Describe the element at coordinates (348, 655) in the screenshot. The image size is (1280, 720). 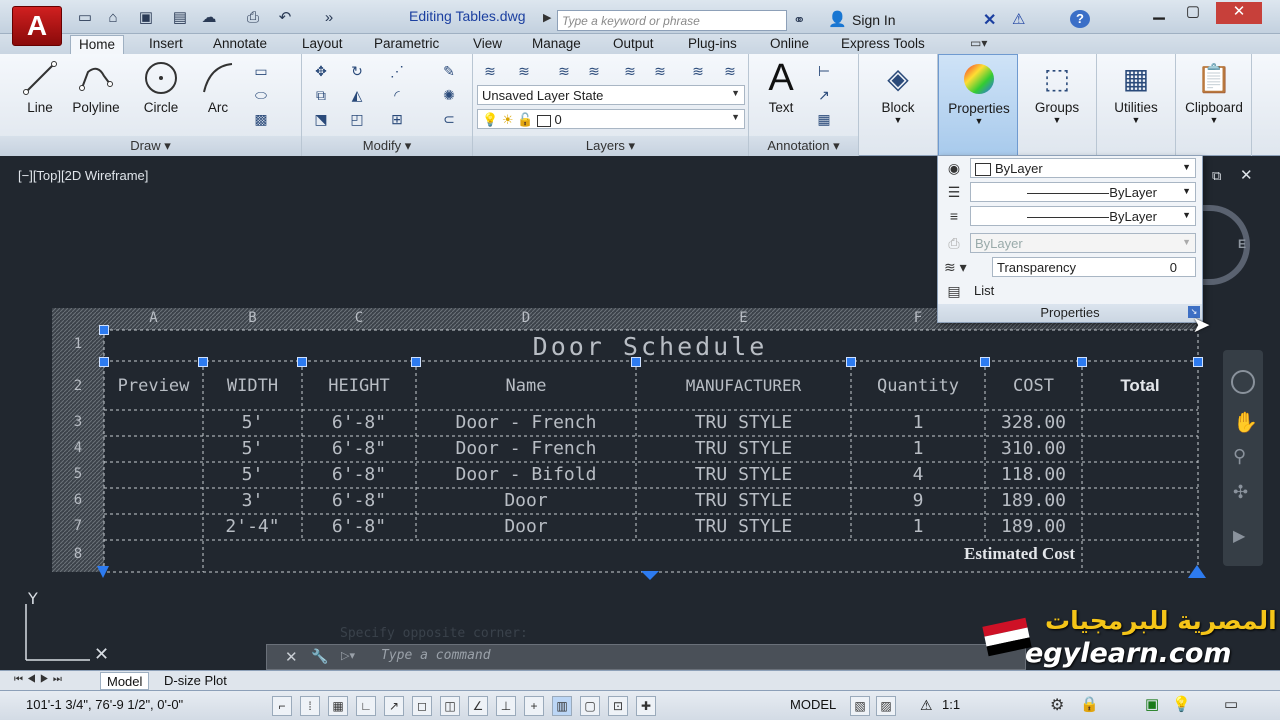
I see `recent-commands-icon: ▷▾` at that location.